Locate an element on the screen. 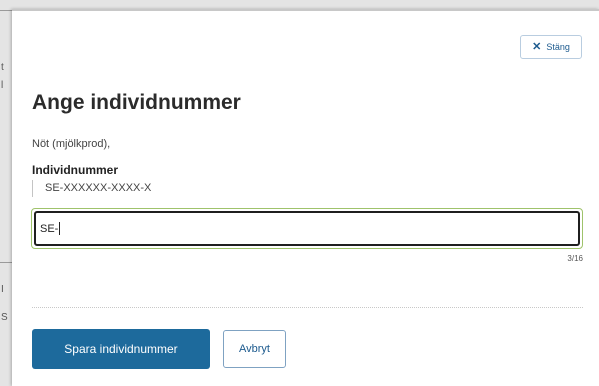 This screenshot has width=599, height=386. input-box: SE- is located at coordinates (307, 228).